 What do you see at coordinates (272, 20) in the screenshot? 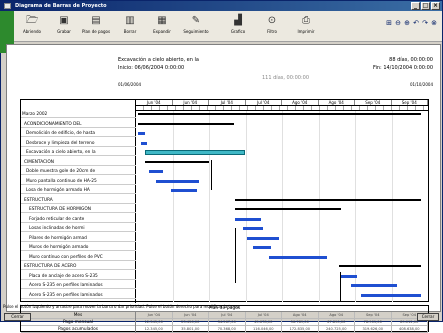
I see `filter-icon: ⊙` at bounding box center [272, 20].